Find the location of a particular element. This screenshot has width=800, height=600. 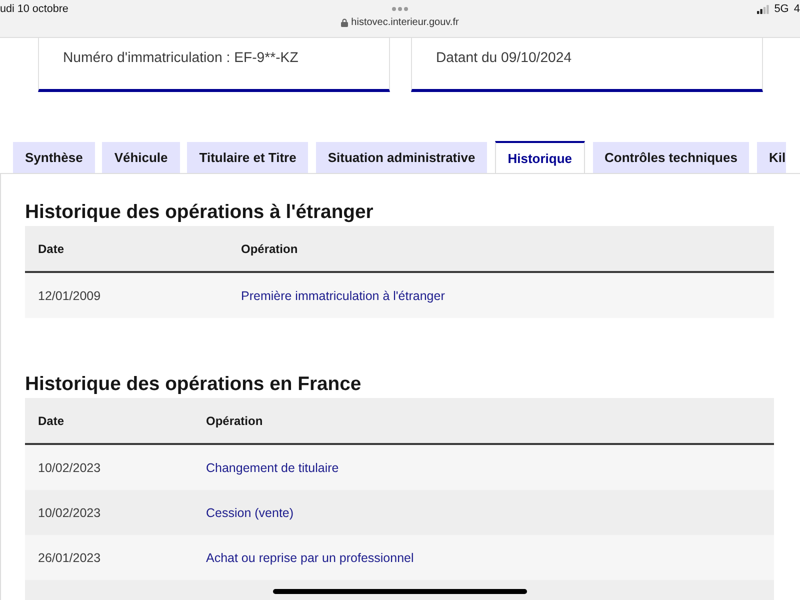

date-cell-text: 26/01/2023 is located at coordinates (69, 558).